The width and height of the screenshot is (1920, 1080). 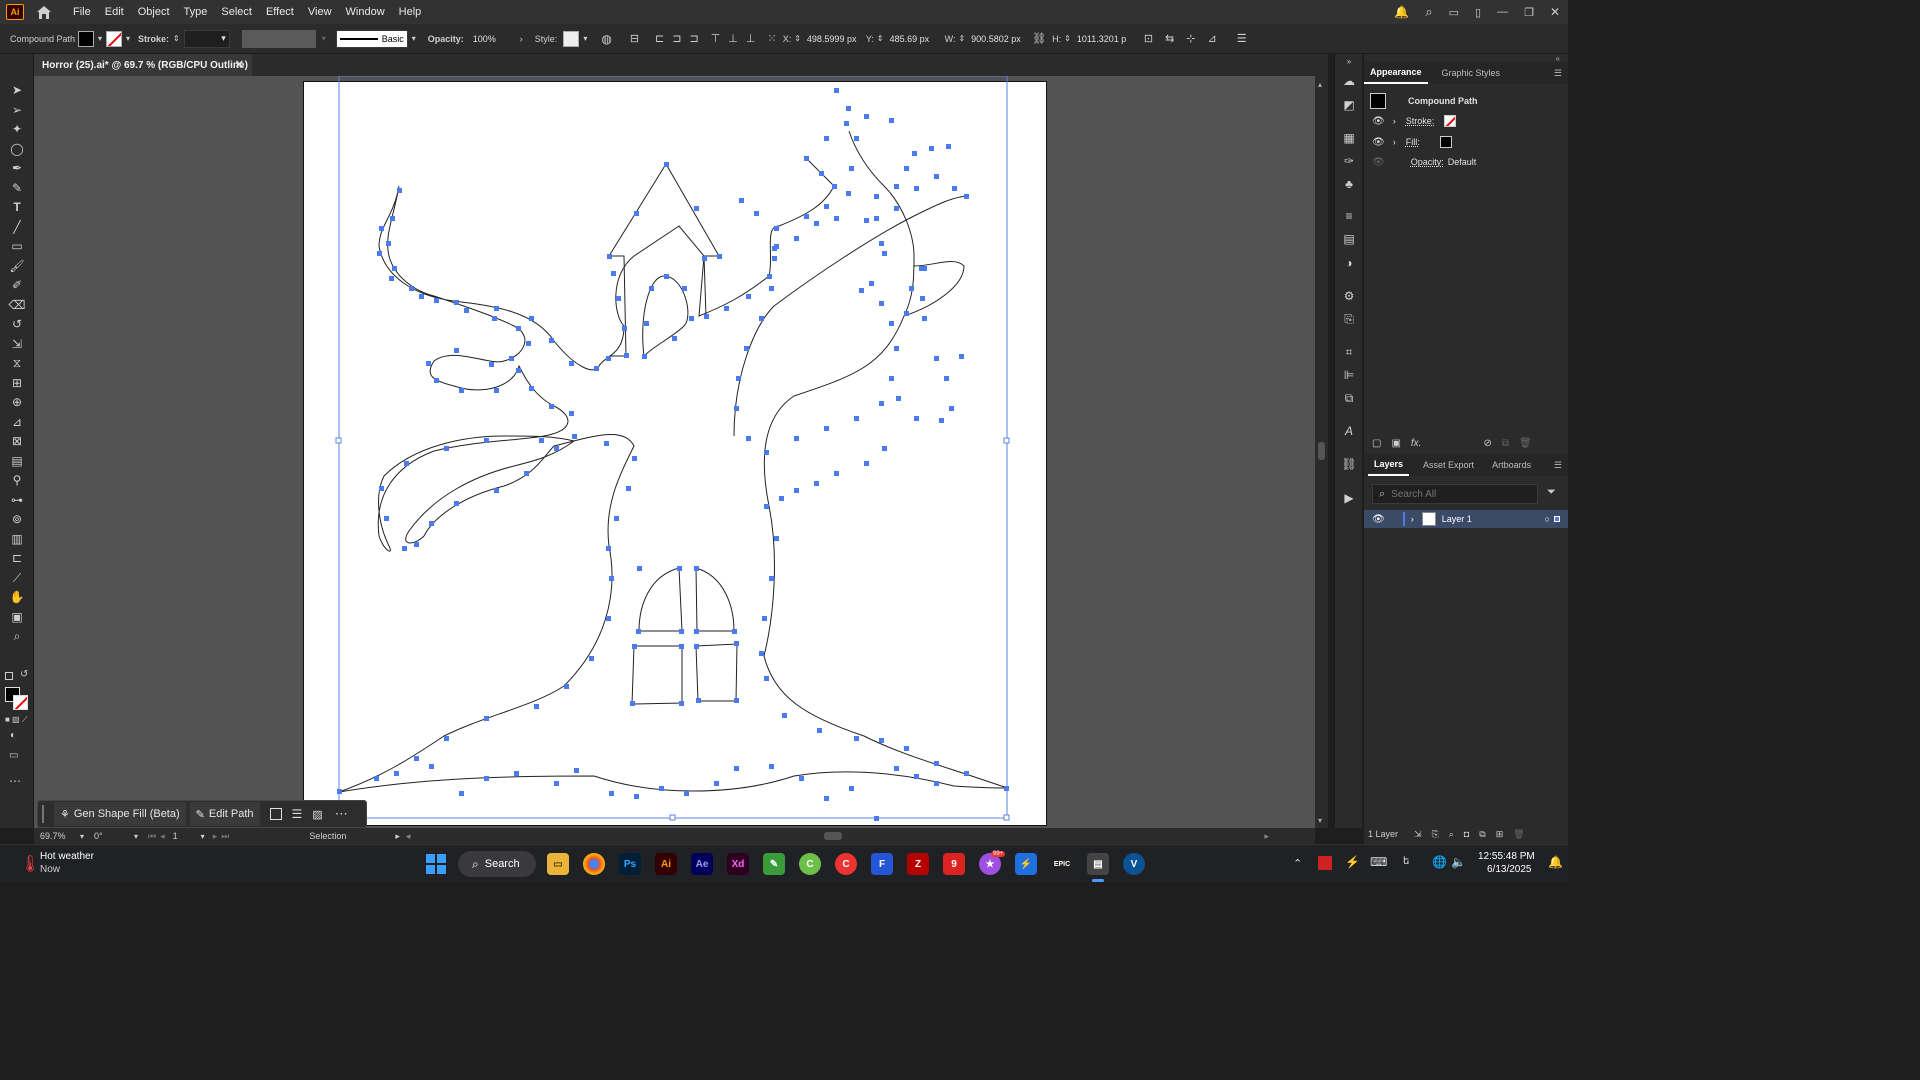 I want to click on symbols-icon: ♣, so click(x=1349, y=184).